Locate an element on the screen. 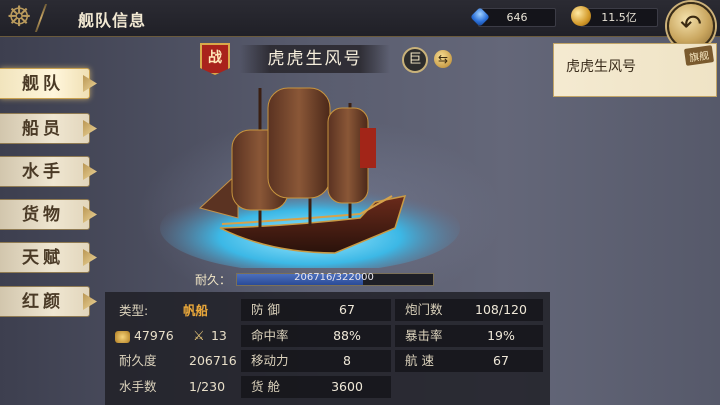 This screenshot has height=405, width=720. gem-amount: 646 is located at coordinates (517, 17).